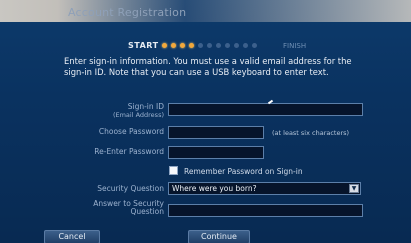 The image size is (411, 243). What do you see at coordinates (354, 188) in the screenshot?
I see `chevron-down-icon: ▼` at bounding box center [354, 188].